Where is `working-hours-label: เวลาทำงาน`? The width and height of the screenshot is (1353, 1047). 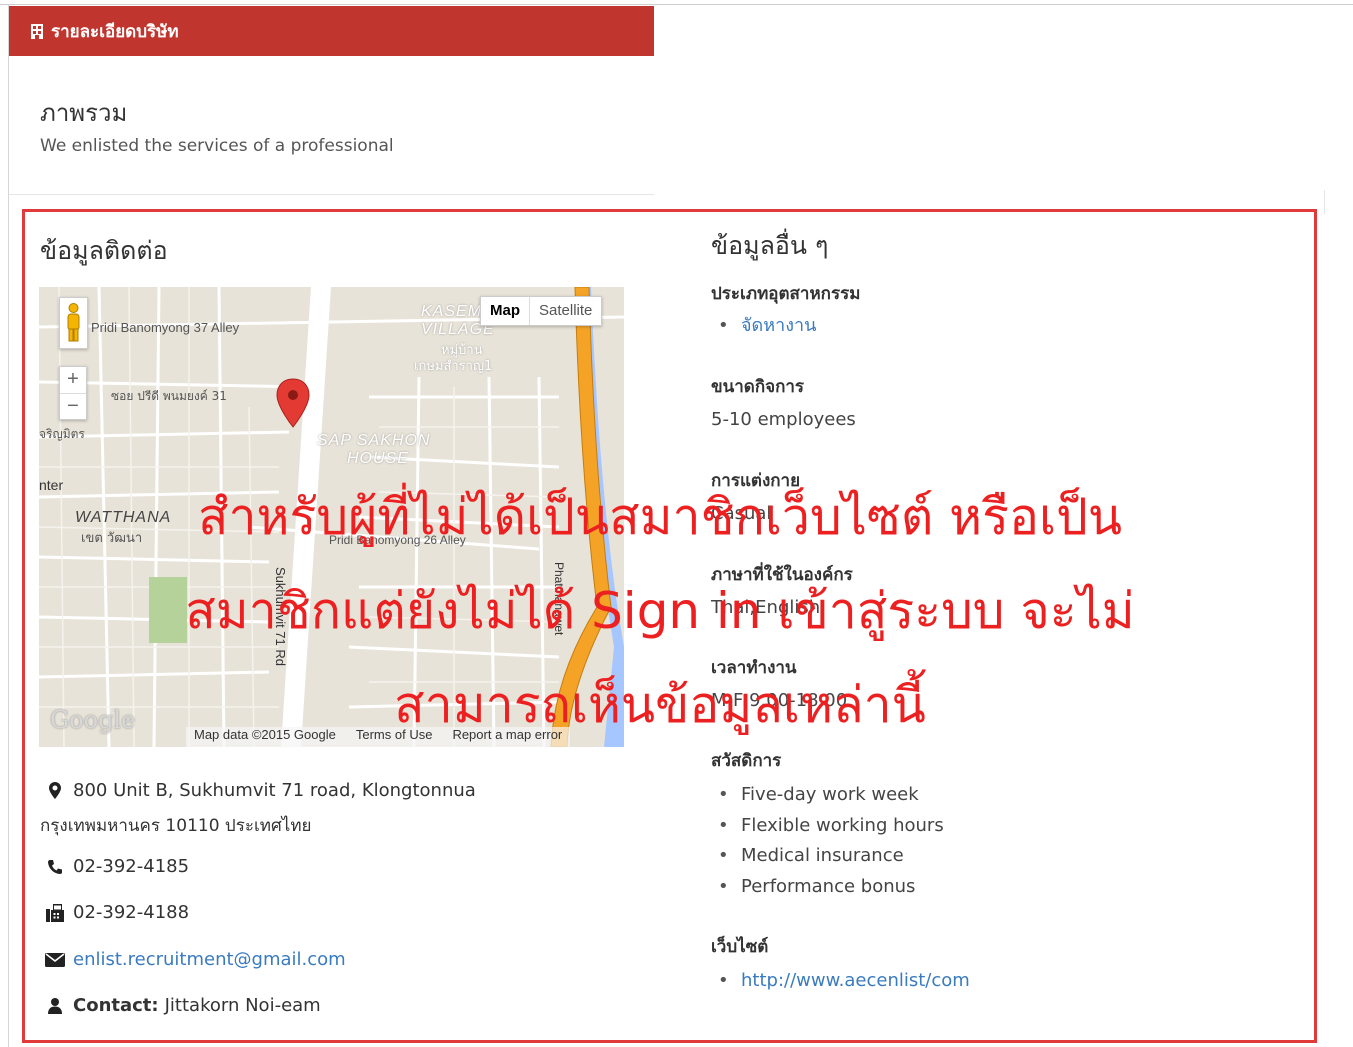
working-hours-label: เวลาทำงาน is located at coordinates (754, 668).